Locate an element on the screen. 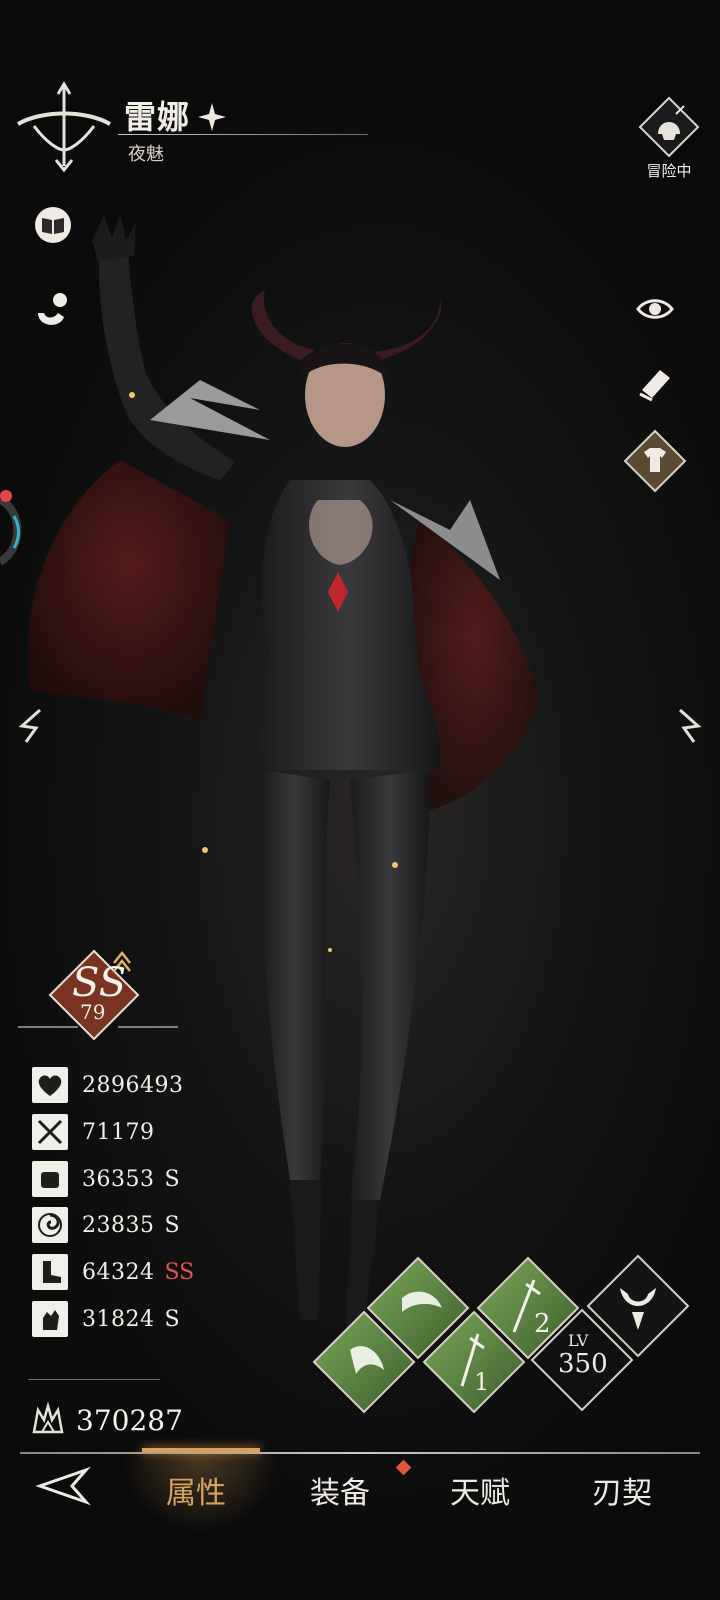 The image size is (720, 1600). tab-blade-pact: 刃契 is located at coordinates (622, 1490).